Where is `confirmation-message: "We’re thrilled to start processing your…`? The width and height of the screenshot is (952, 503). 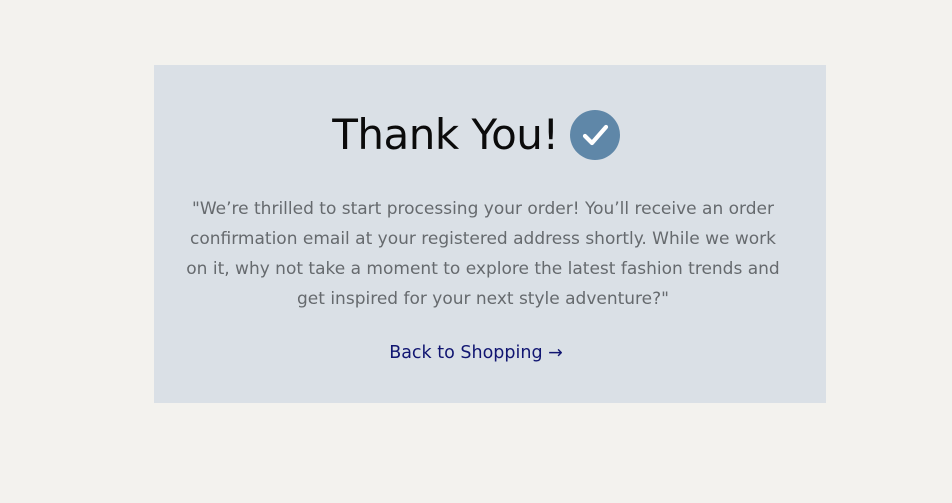
confirmation-message: "We’re thrilled to start processing your… is located at coordinates (483, 254).